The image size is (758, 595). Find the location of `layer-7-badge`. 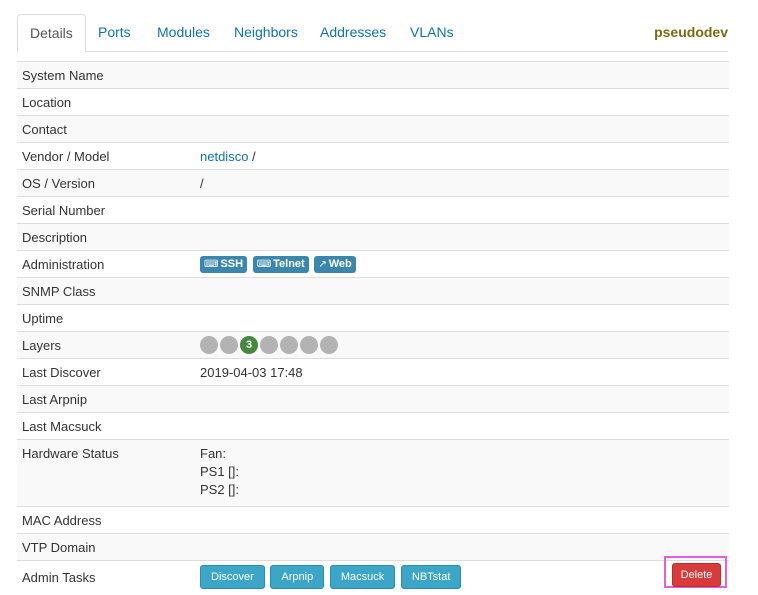

layer-7-badge is located at coordinates (329, 345).